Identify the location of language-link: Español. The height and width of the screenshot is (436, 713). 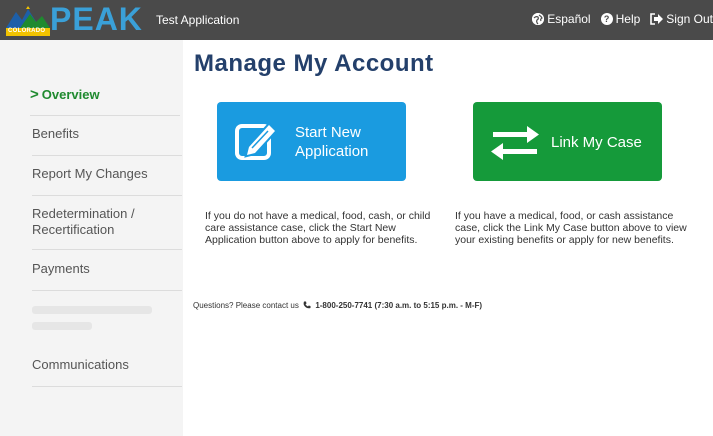
(561, 19).